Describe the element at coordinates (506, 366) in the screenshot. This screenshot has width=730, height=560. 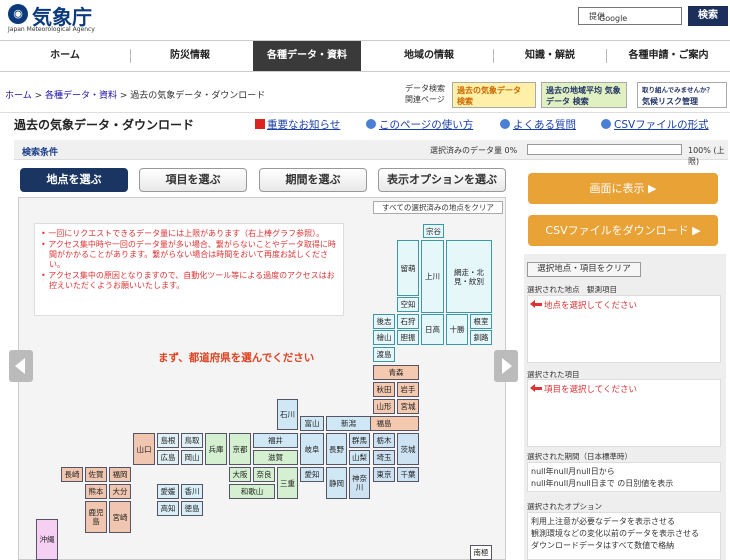
I see `scroll-right-arrow-icon` at that location.